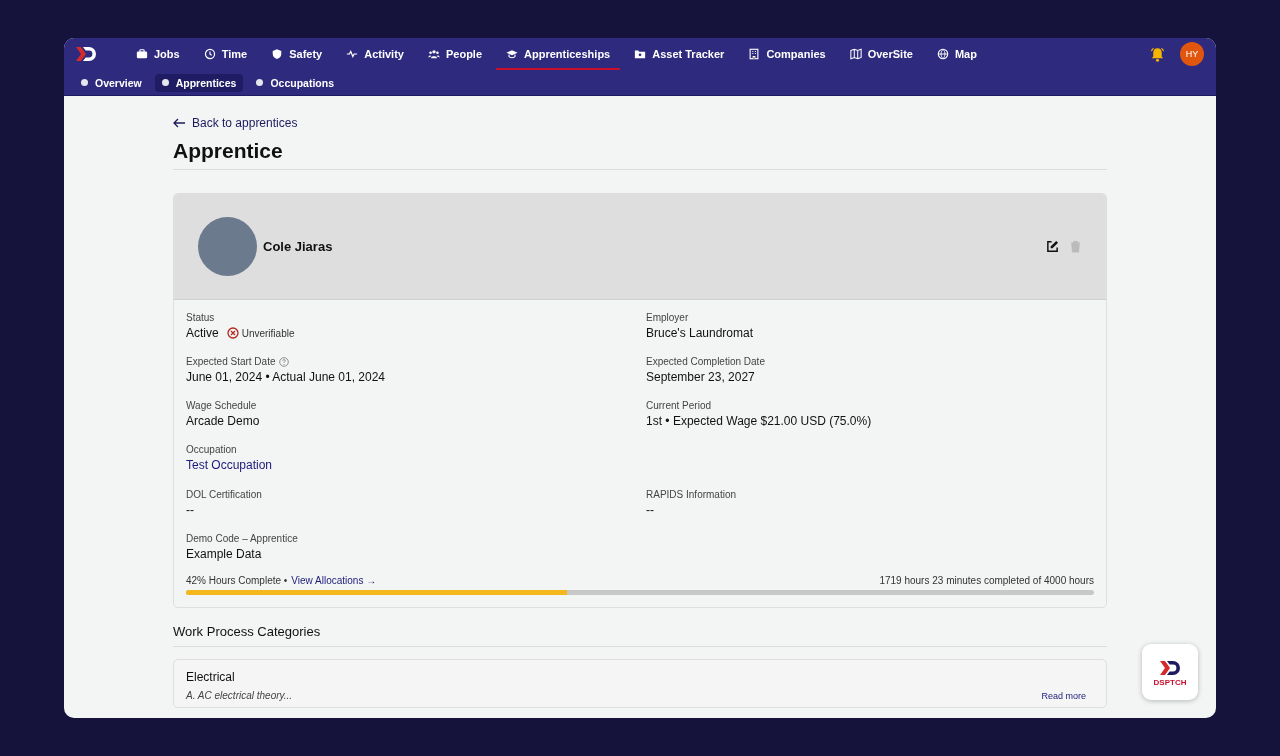 The width and height of the screenshot is (1280, 756). What do you see at coordinates (225, 55) in the screenshot?
I see `nav-tab: Time` at bounding box center [225, 55].